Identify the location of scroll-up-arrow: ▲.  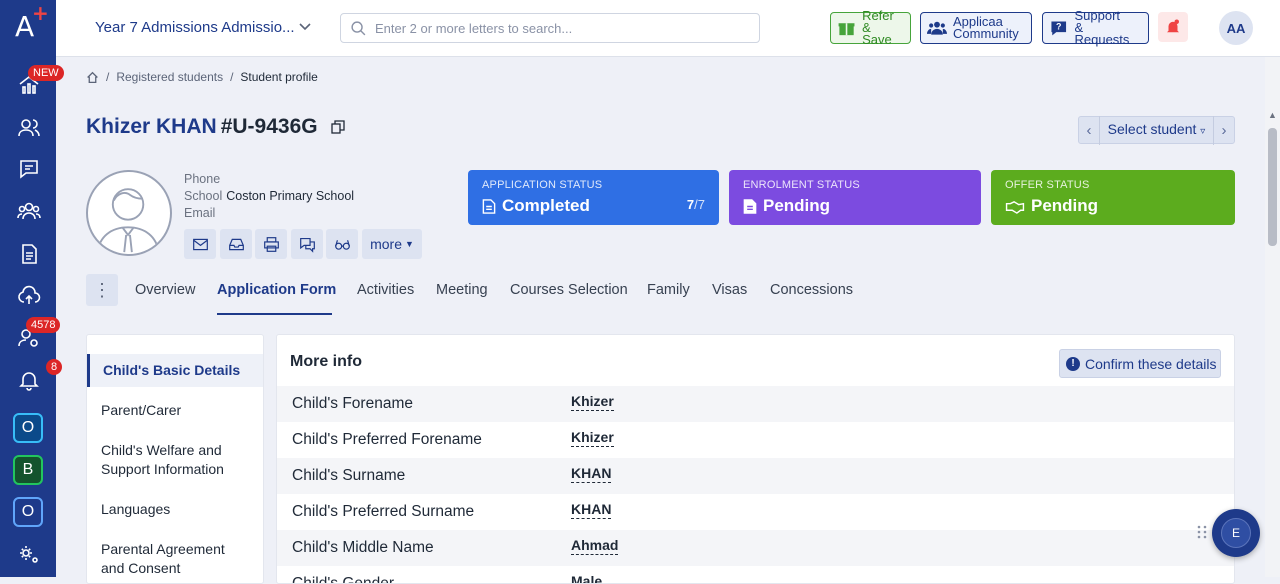
(1272, 115).